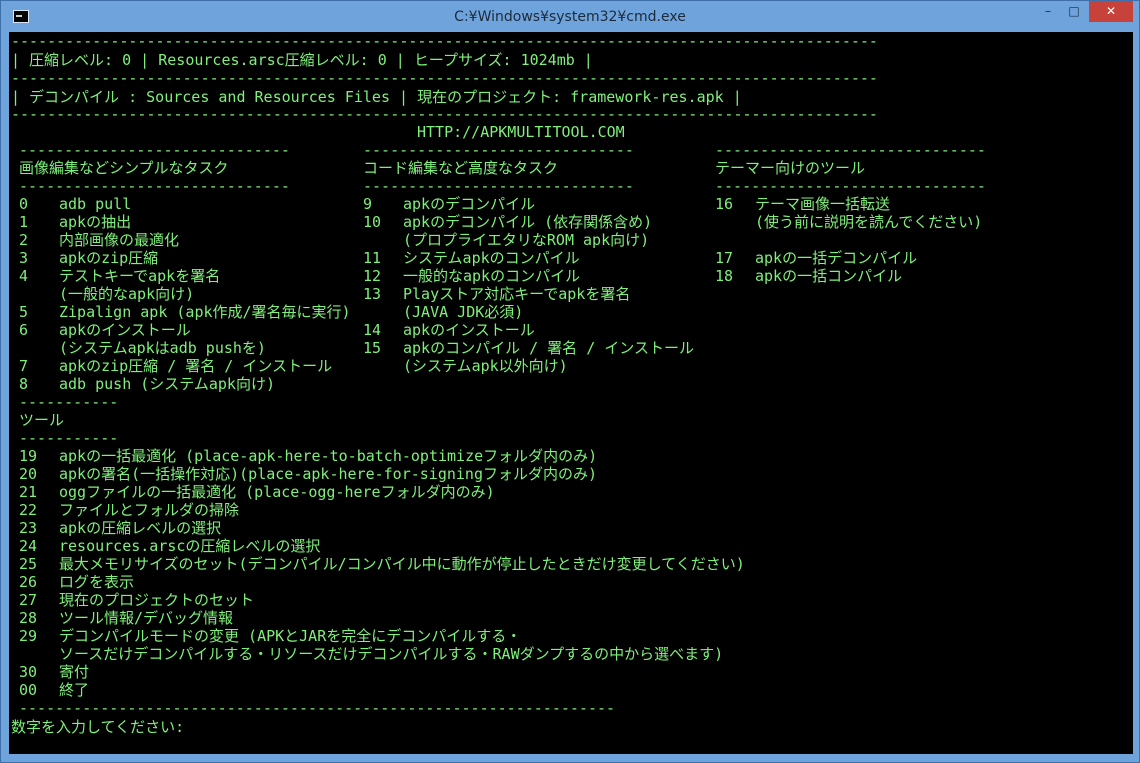 Image resolution: width=1140 pixels, height=763 pixels. I want to click on maximize-button: □, so click(1074, 11).